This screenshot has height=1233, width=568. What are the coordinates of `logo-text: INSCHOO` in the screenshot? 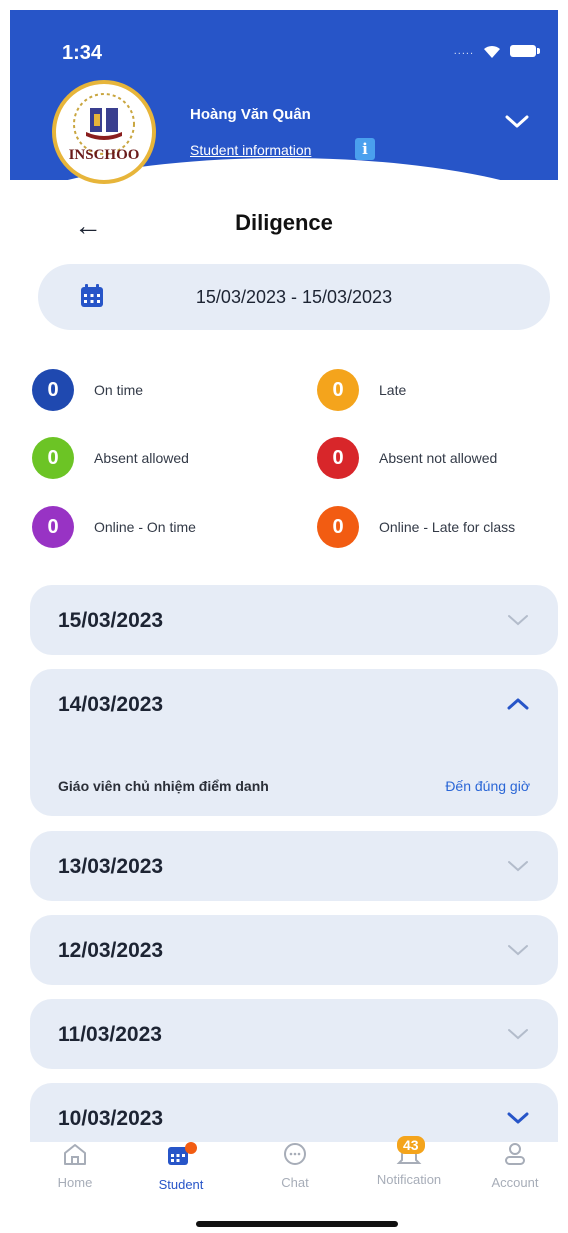 It's located at (104, 155).